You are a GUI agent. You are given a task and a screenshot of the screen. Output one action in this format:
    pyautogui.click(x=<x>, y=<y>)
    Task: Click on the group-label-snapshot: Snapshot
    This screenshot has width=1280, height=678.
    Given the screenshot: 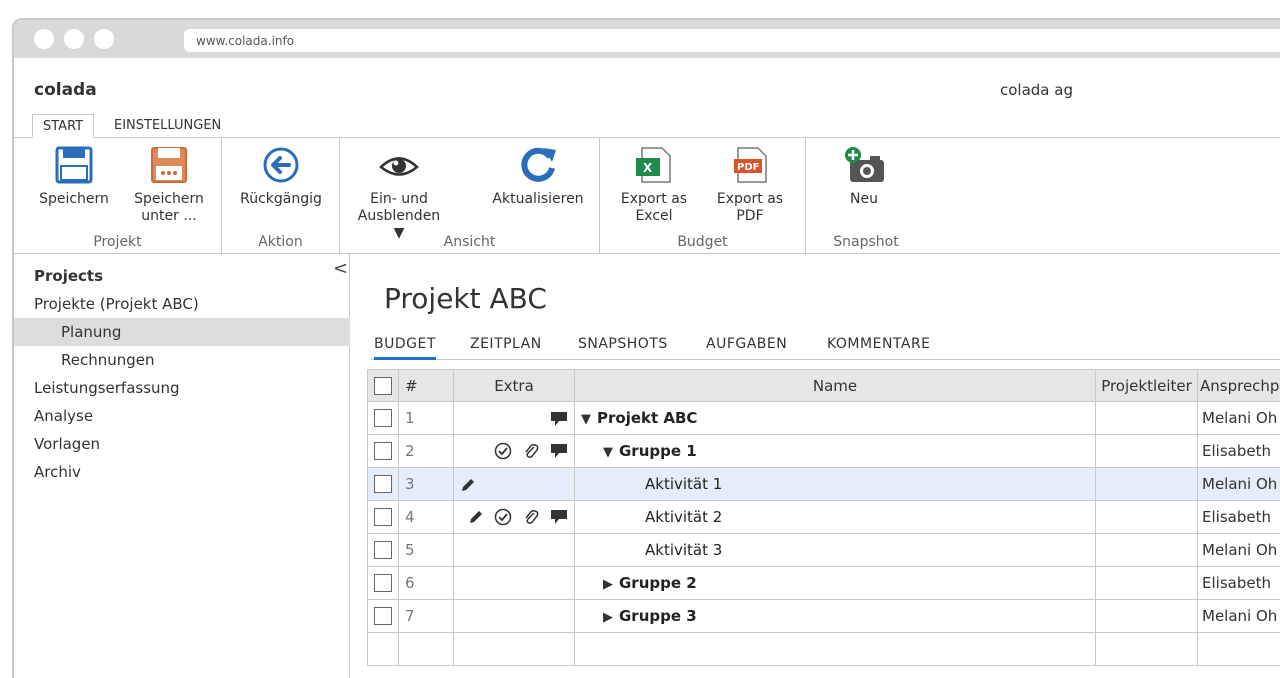 What is the action you would take?
    pyautogui.click(x=866, y=242)
    